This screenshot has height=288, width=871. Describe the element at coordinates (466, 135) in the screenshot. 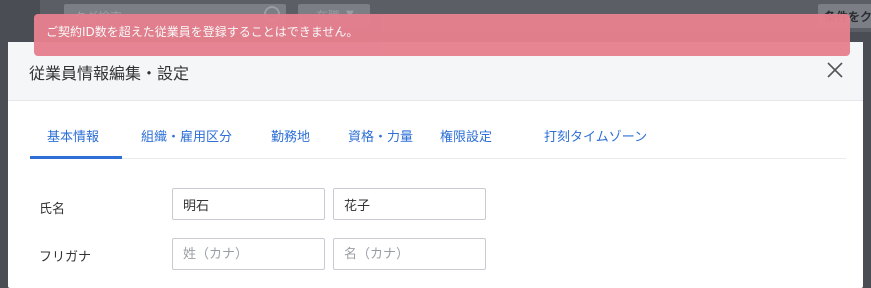

I see `tab-permissions: 権限設定` at that location.